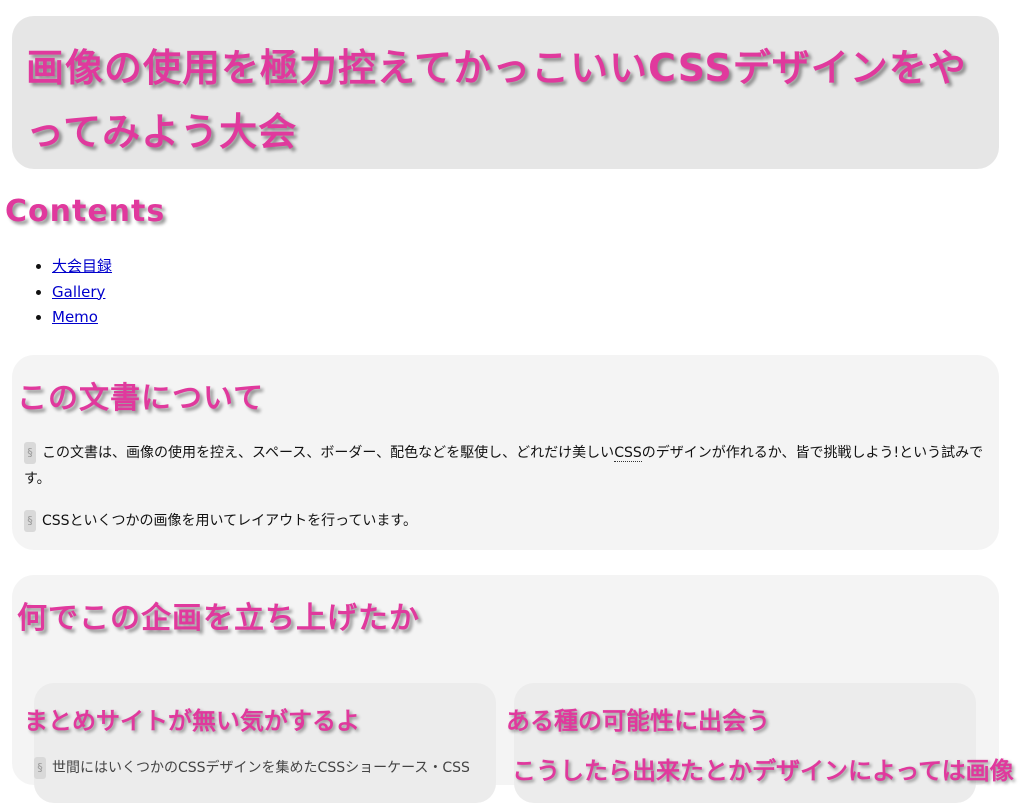 This screenshot has width=1024, height=803. Describe the element at coordinates (218, 618) in the screenshot. I see `why-heading: 何でこの企画を立ち上げたか` at that location.